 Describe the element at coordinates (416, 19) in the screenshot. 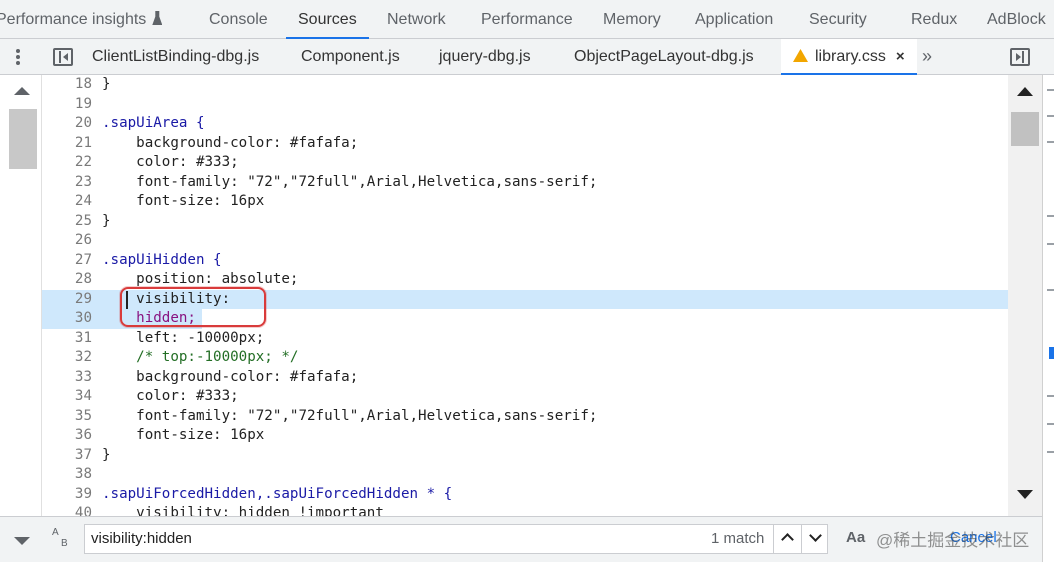

I see `tab-network: Network` at that location.